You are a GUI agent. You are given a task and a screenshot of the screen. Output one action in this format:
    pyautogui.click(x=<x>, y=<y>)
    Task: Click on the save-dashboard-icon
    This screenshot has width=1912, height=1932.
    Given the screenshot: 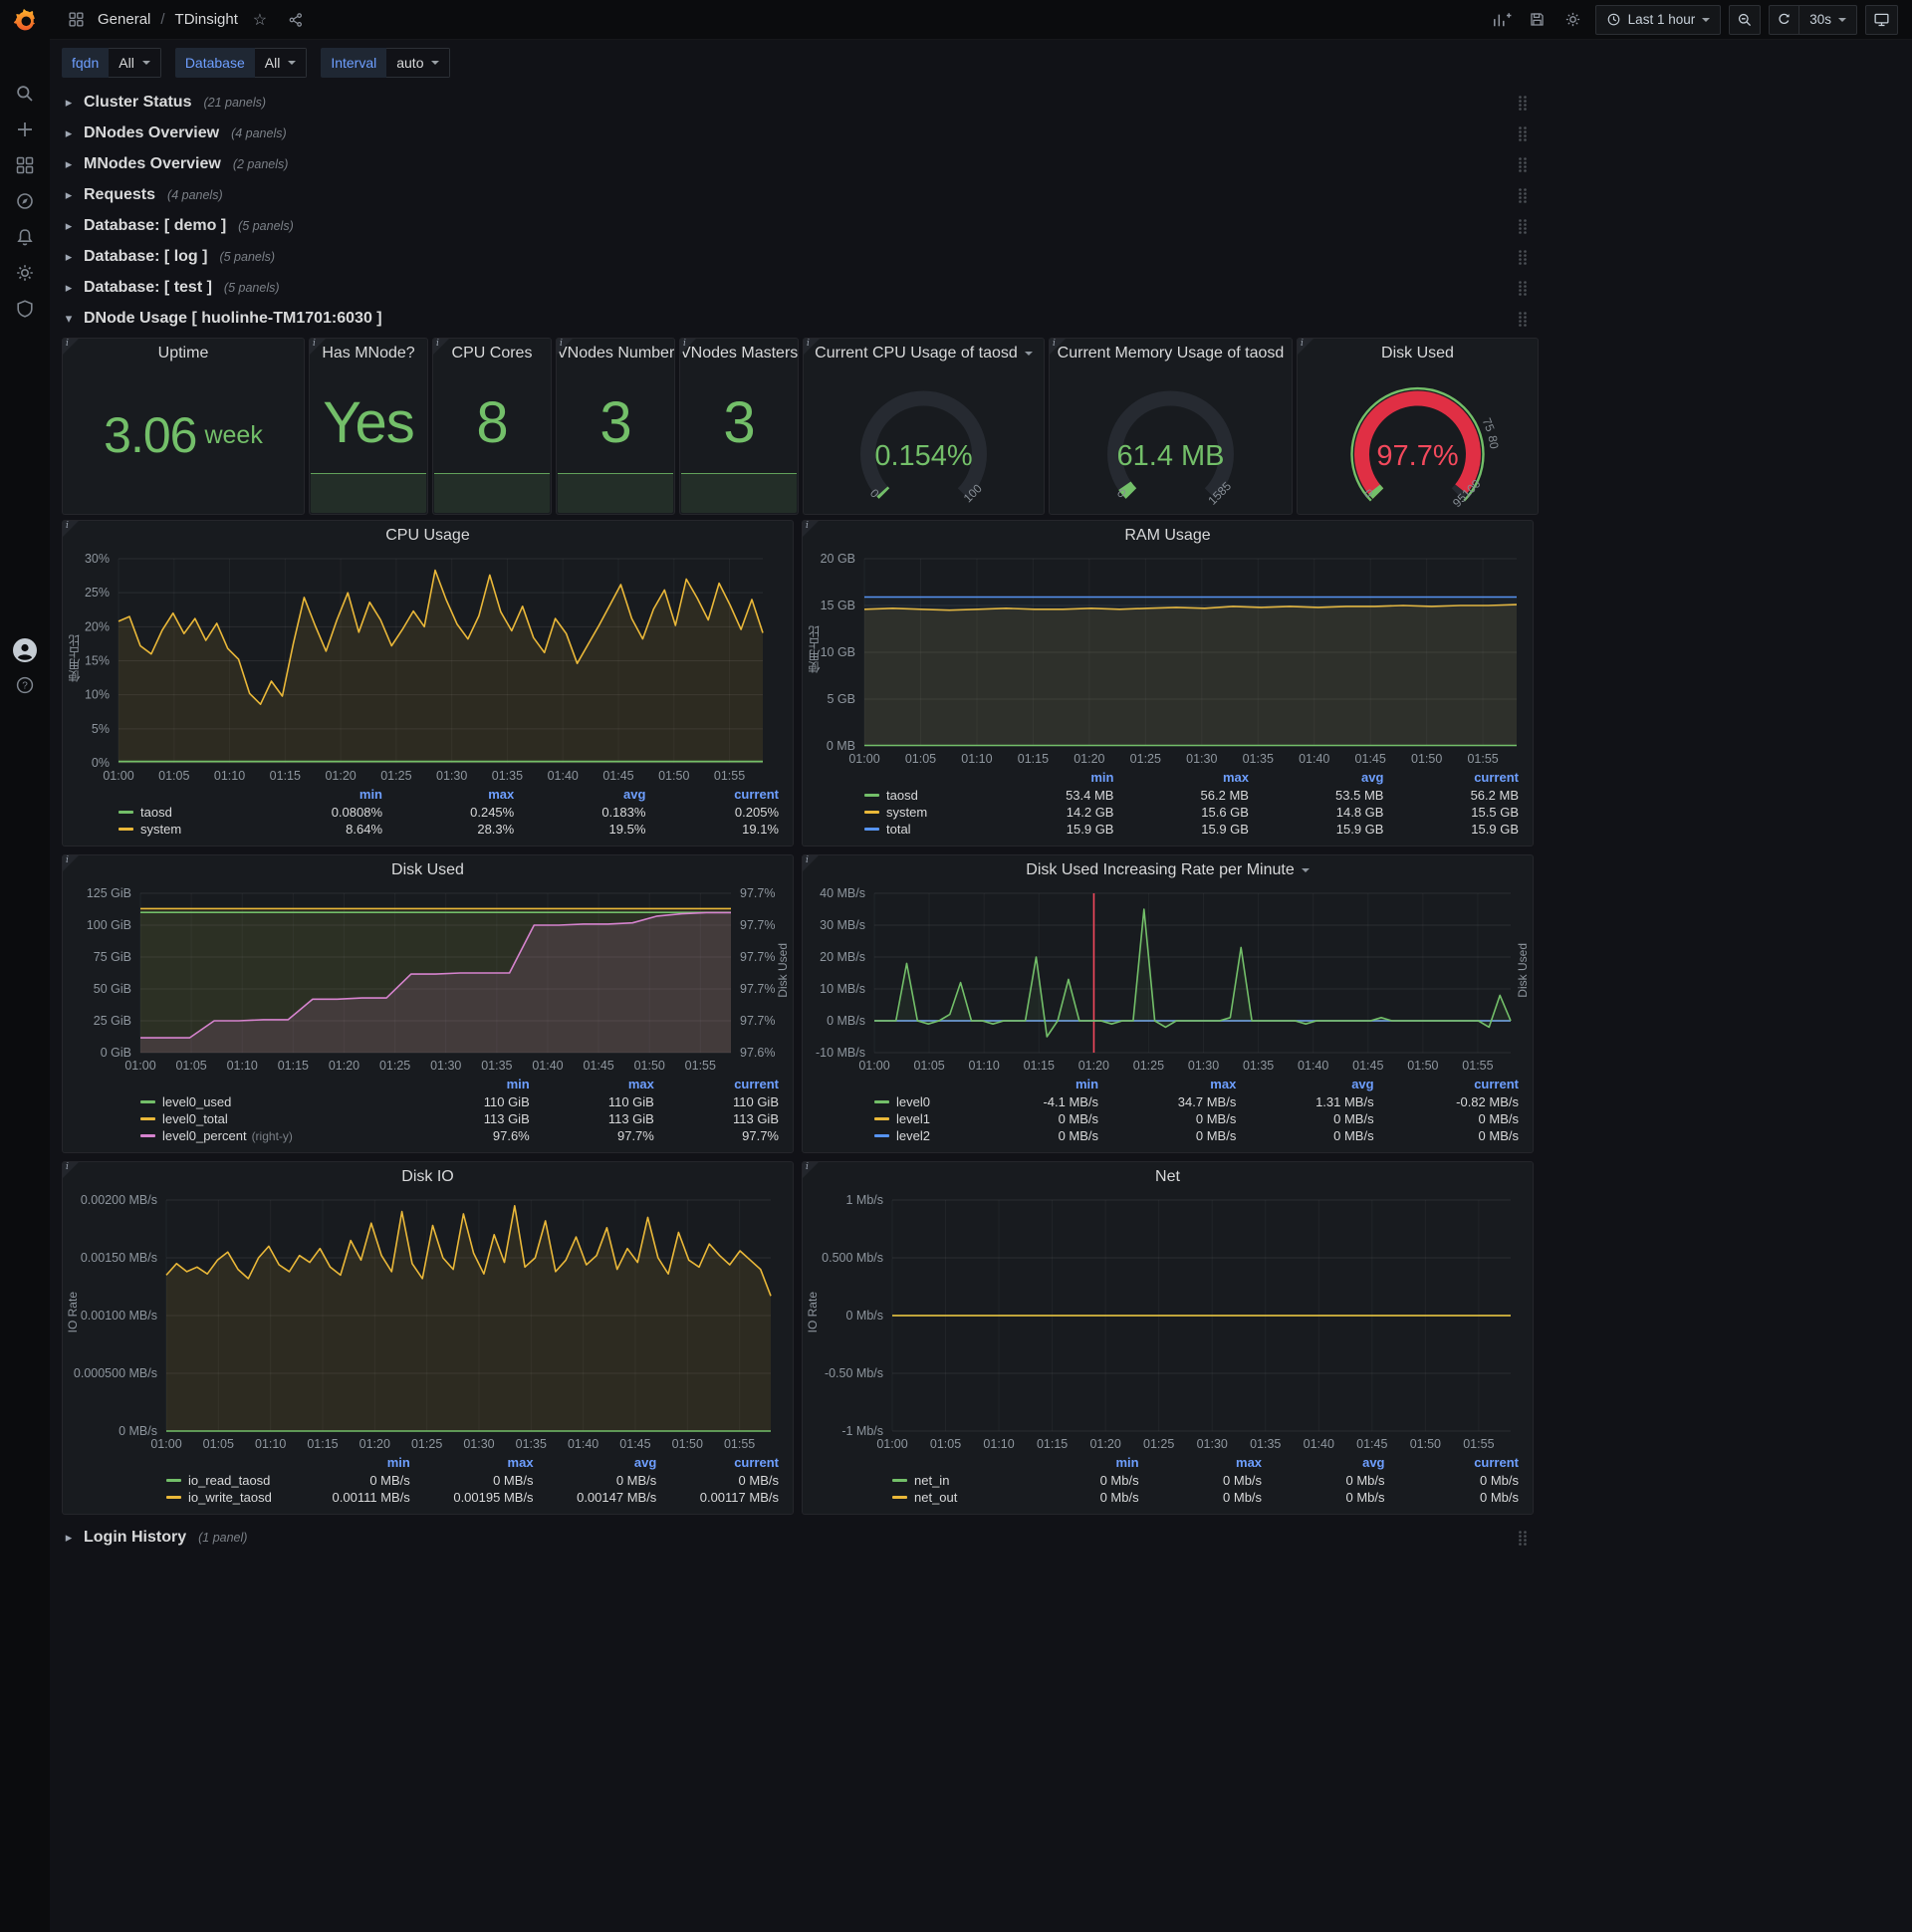 What is the action you would take?
    pyautogui.click(x=1538, y=20)
    